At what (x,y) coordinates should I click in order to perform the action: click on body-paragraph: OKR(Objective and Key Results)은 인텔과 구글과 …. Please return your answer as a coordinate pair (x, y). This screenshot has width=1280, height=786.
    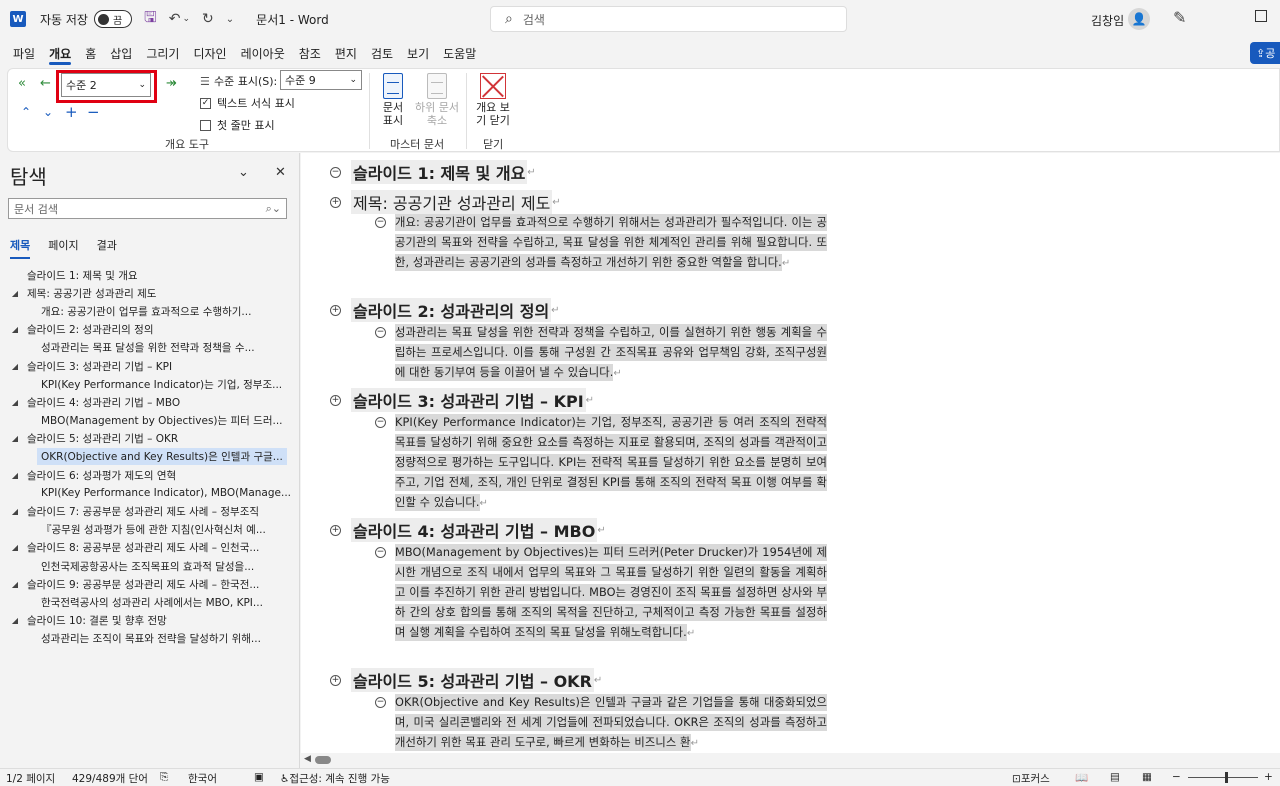
    Looking at the image, I should click on (611, 723).